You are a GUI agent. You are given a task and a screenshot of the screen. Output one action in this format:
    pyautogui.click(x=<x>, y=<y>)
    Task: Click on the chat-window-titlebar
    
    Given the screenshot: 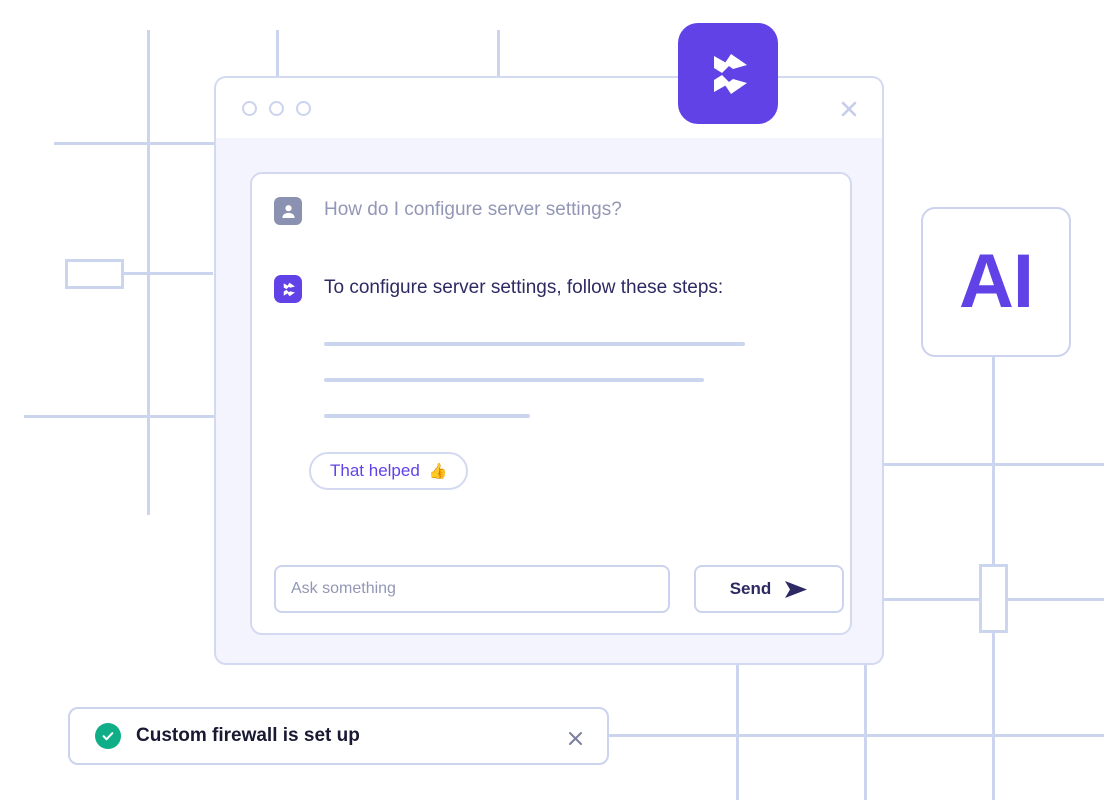 What is the action you would take?
    pyautogui.click(x=549, y=107)
    